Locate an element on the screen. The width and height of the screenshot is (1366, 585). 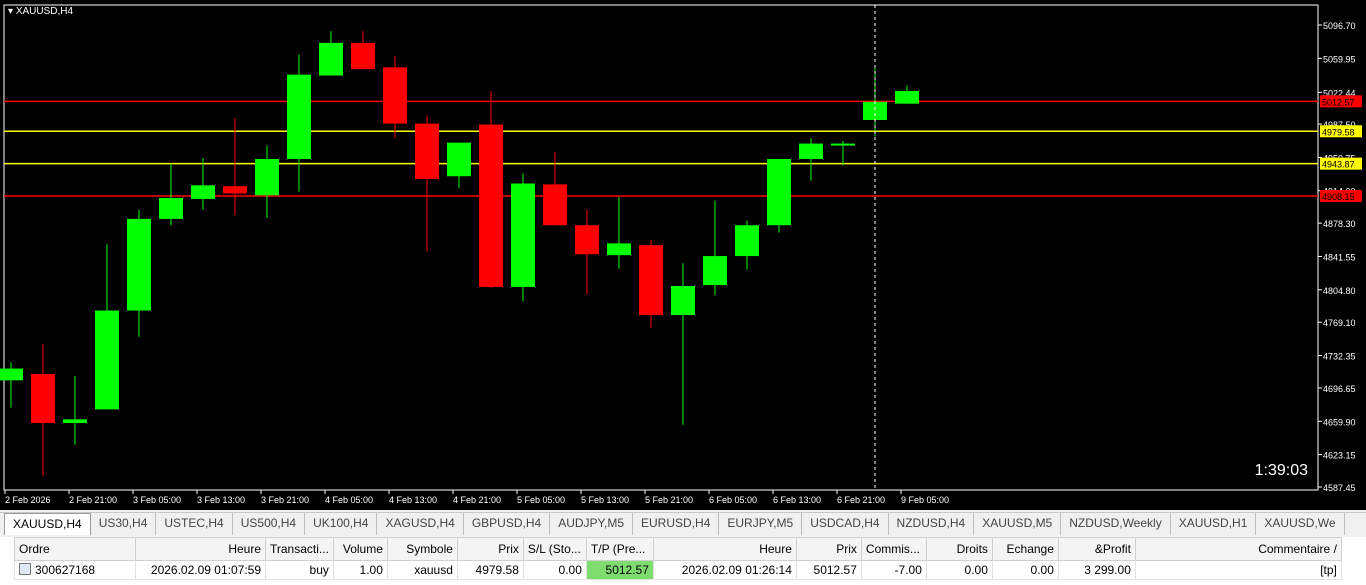
price-level-label: 4943.87 is located at coordinates (1338, 165).